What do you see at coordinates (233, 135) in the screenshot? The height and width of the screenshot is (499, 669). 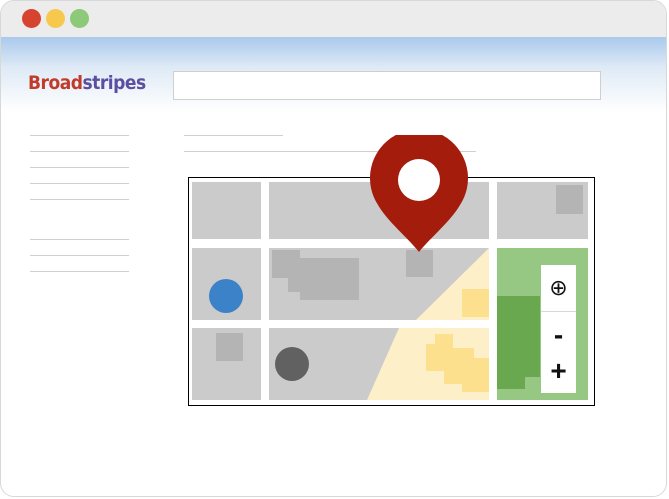 I see `content-title-placeholder` at bounding box center [233, 135].